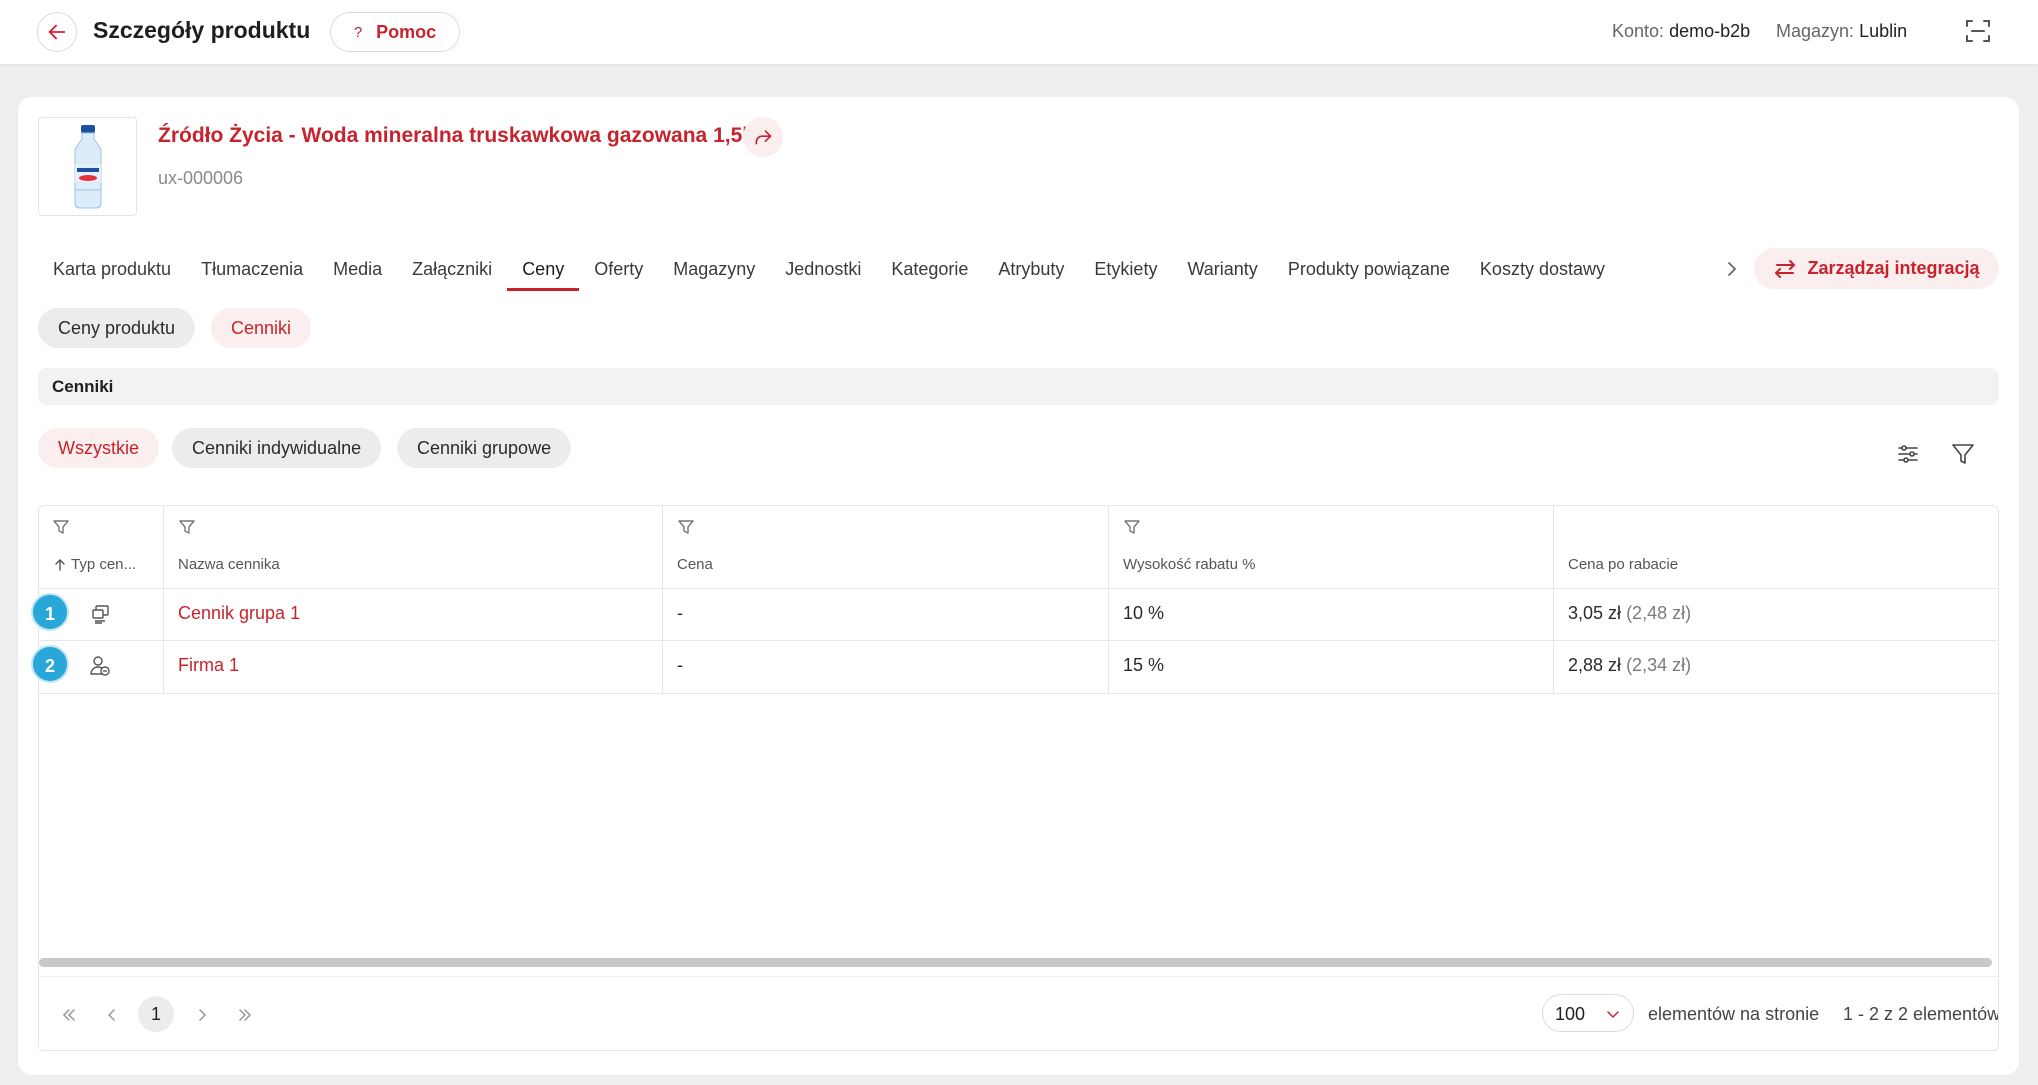  I want to click on page-size-select: 100, so click(1588, 1013).